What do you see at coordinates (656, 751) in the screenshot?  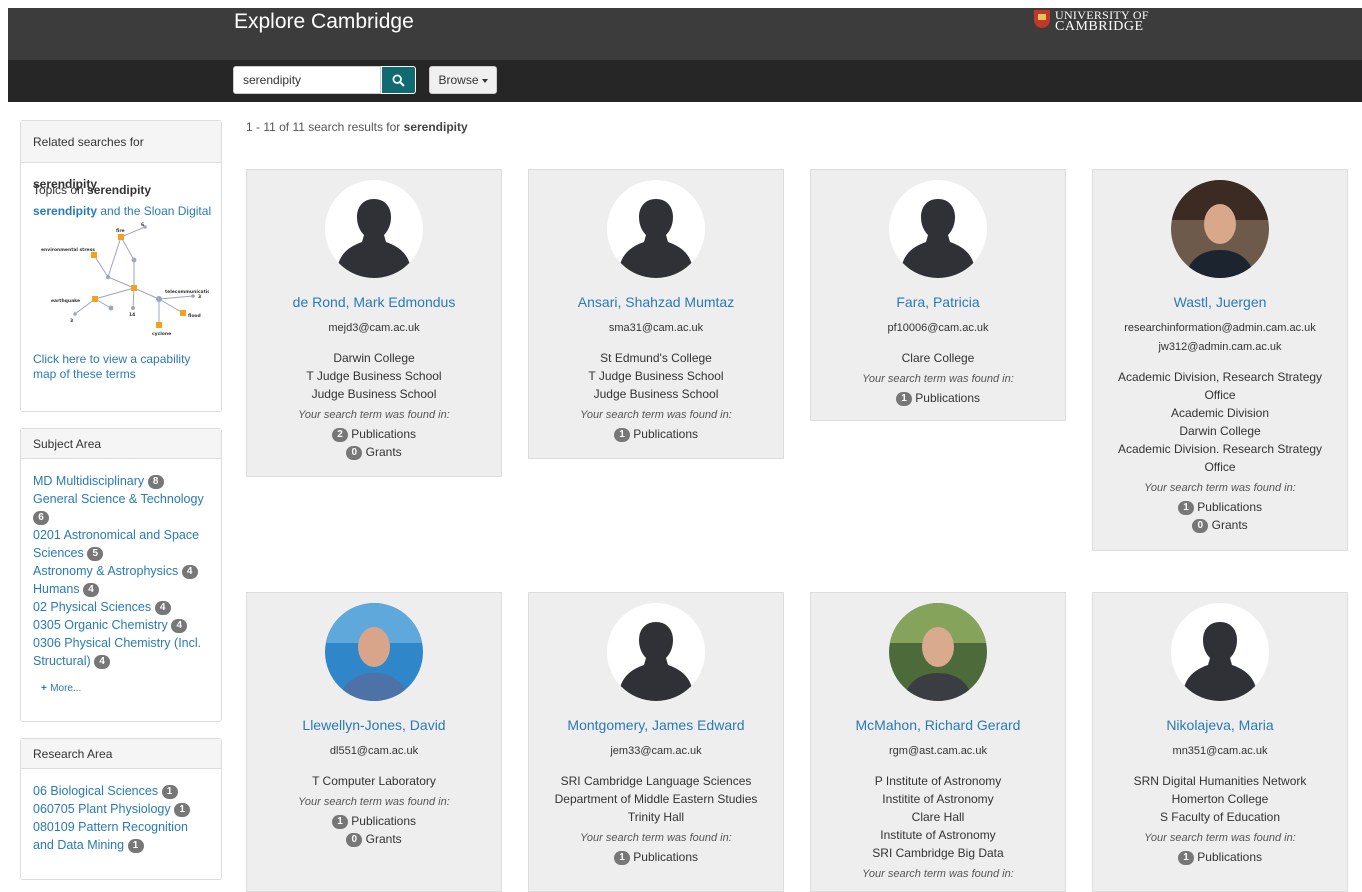 I see `person-email: jem33@cam.ac.uk` at bounding box center [656, 751].